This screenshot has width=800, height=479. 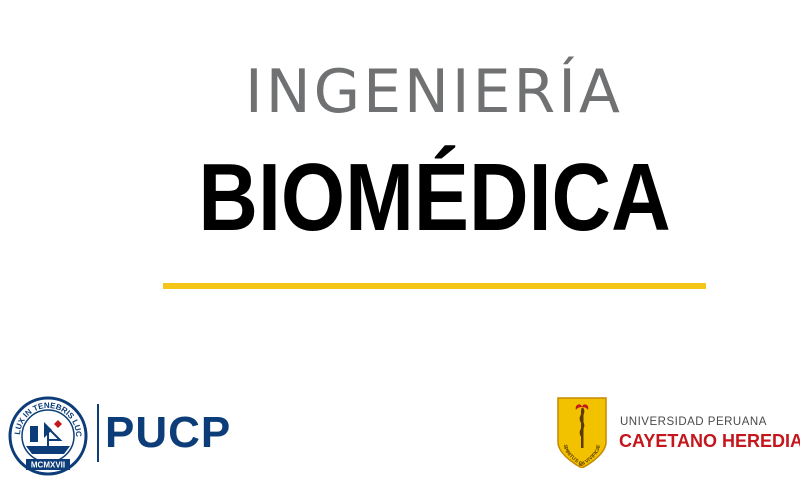 I want to click on upch-name-line2: CAYETANO HEREDIA, so click(x=709, y=441).